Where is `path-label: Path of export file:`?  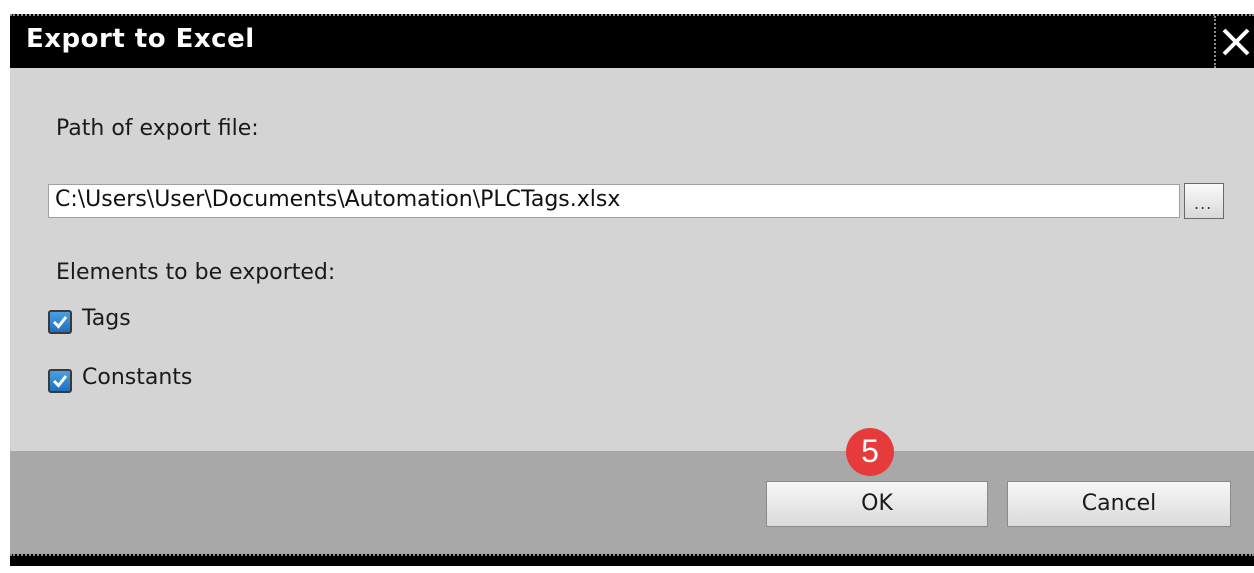 path-label: Path of export file: is located at coordinates (157, 128).